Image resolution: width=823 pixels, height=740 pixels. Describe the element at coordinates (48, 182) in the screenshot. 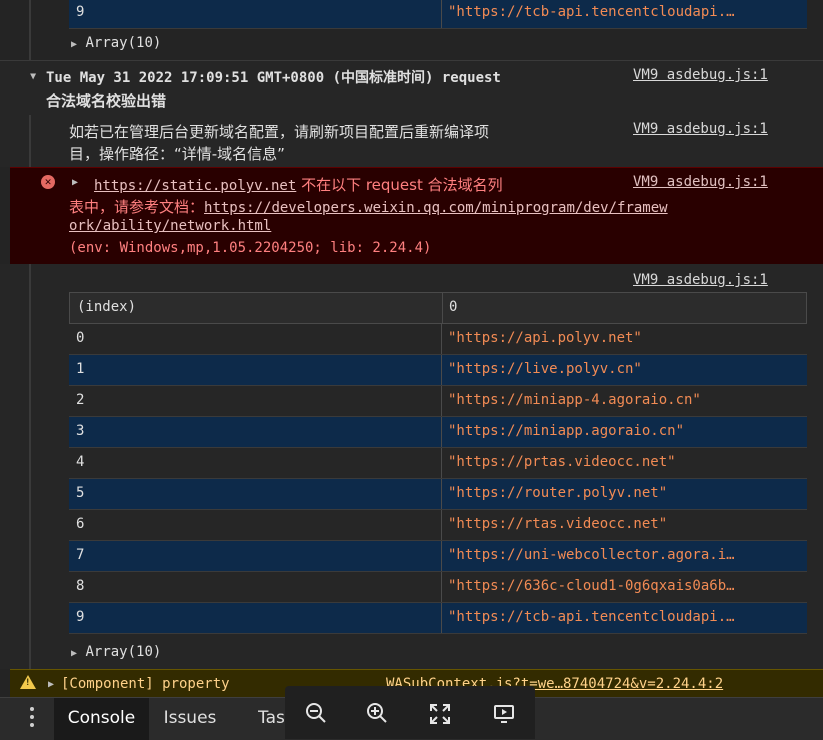

I see `error-icon: ✕` at that location.